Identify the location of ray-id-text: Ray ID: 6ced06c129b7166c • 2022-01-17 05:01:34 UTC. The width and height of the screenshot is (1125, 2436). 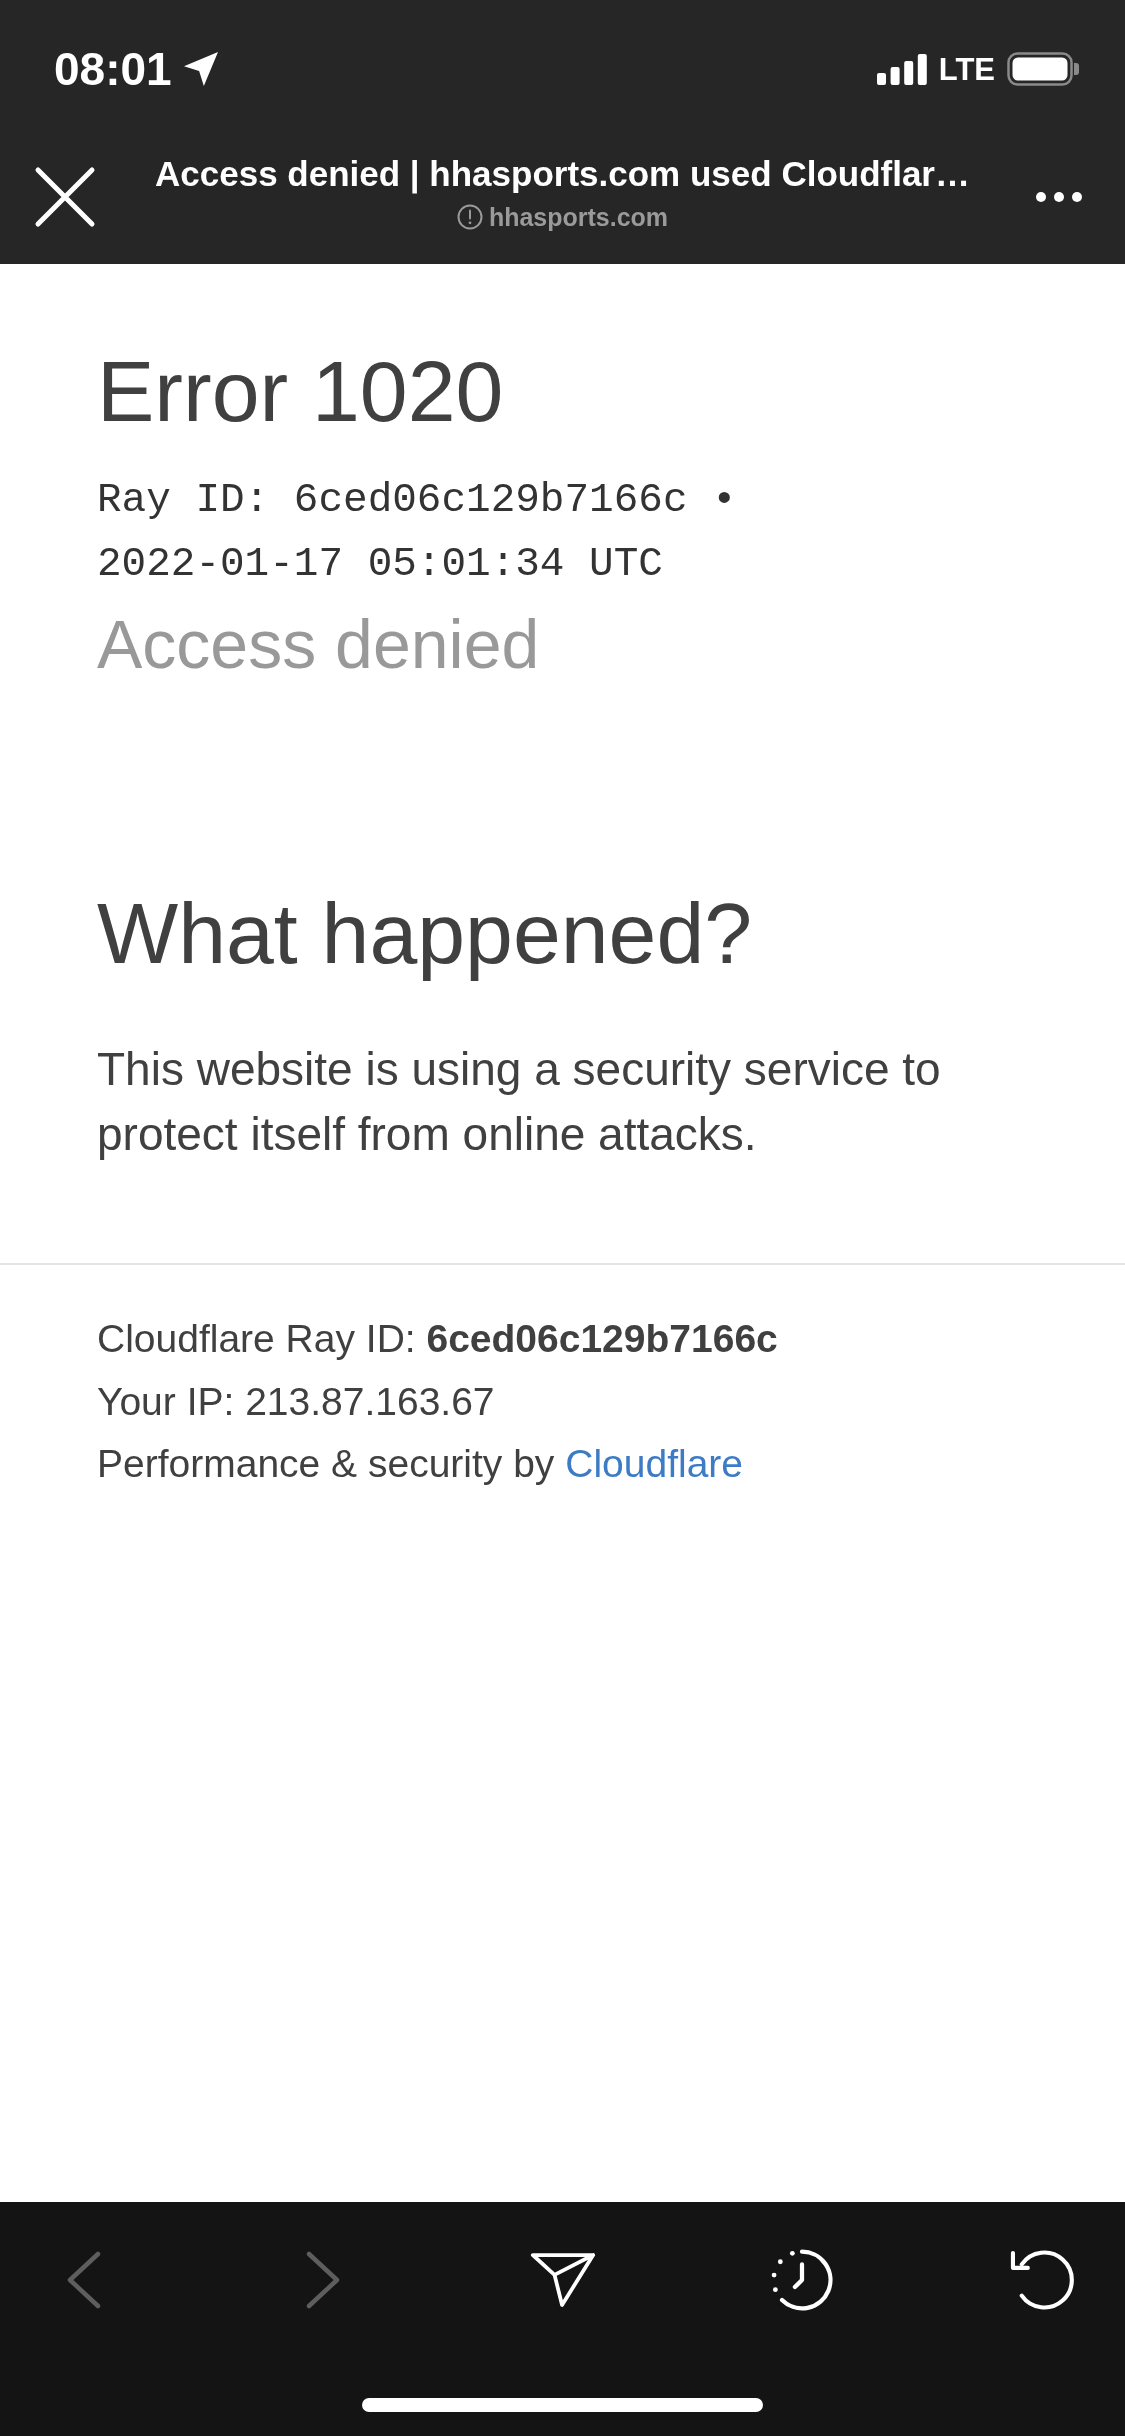
(417, 532).